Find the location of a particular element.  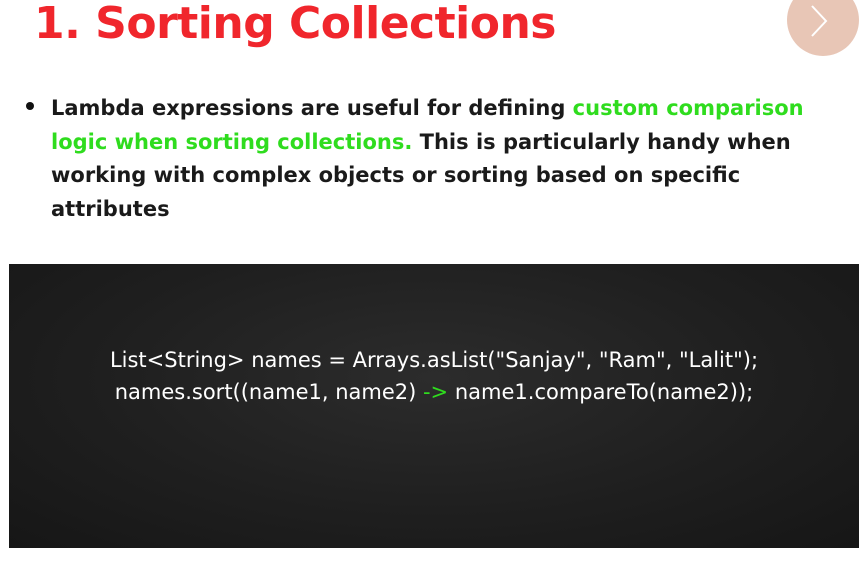

lambda-arrow: -> is located at coordinates (435, 392).